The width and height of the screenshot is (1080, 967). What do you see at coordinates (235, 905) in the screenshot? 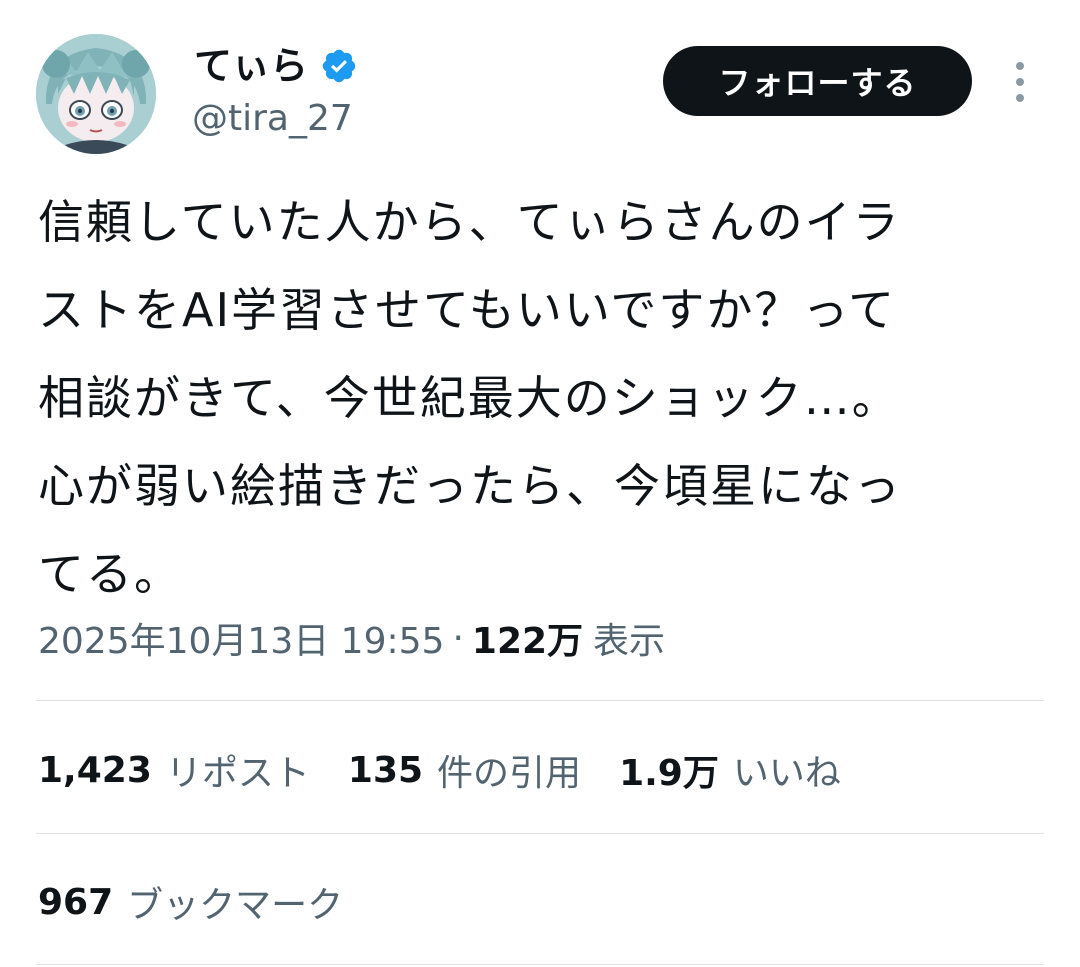
I see `bookmarks-label: ブックマーク` at bounding box center [235, 905].